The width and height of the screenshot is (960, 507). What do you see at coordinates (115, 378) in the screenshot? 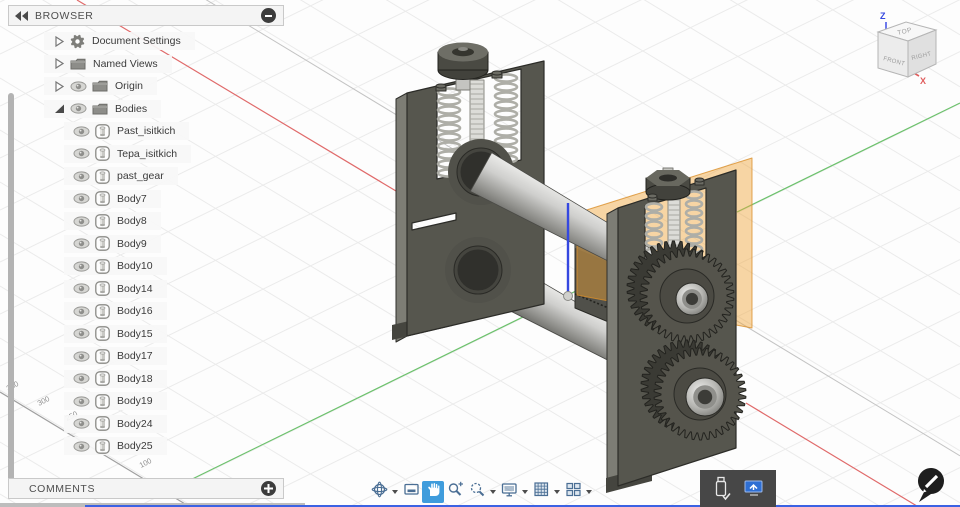
I see `tree-item-body18: Body18` at bounding box center [115, 378].